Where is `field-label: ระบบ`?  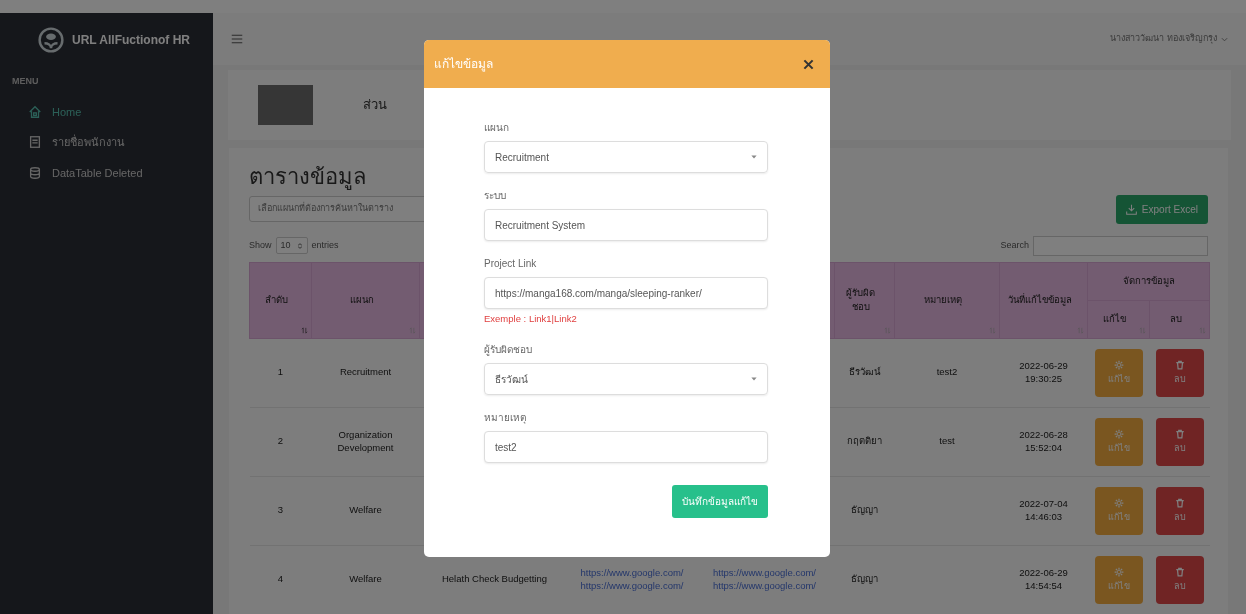
field-label: ระบบ is located at coordinates (495, 196).